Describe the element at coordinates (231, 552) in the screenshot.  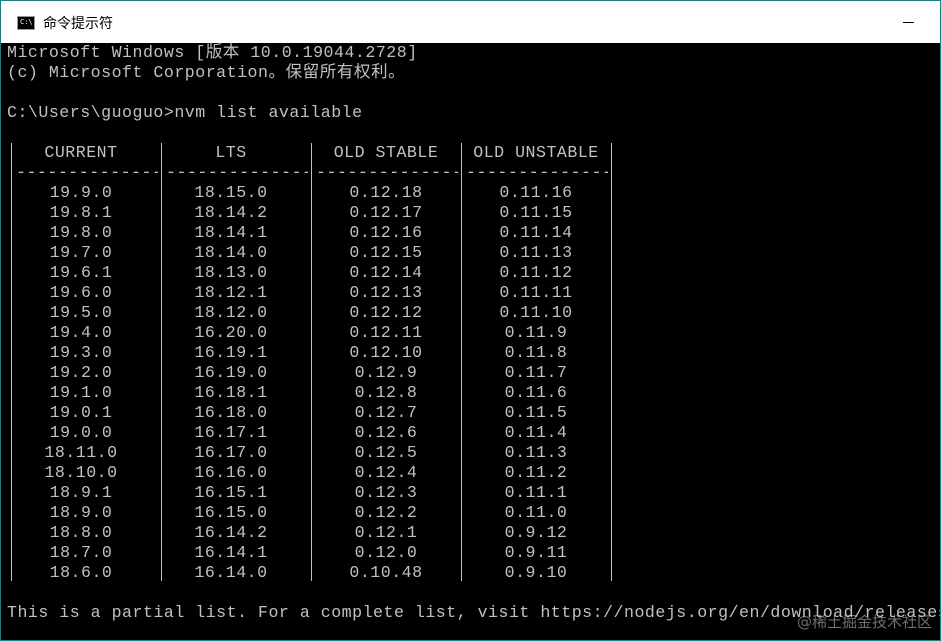
I see `table-cell: 16.14.1` at that location.